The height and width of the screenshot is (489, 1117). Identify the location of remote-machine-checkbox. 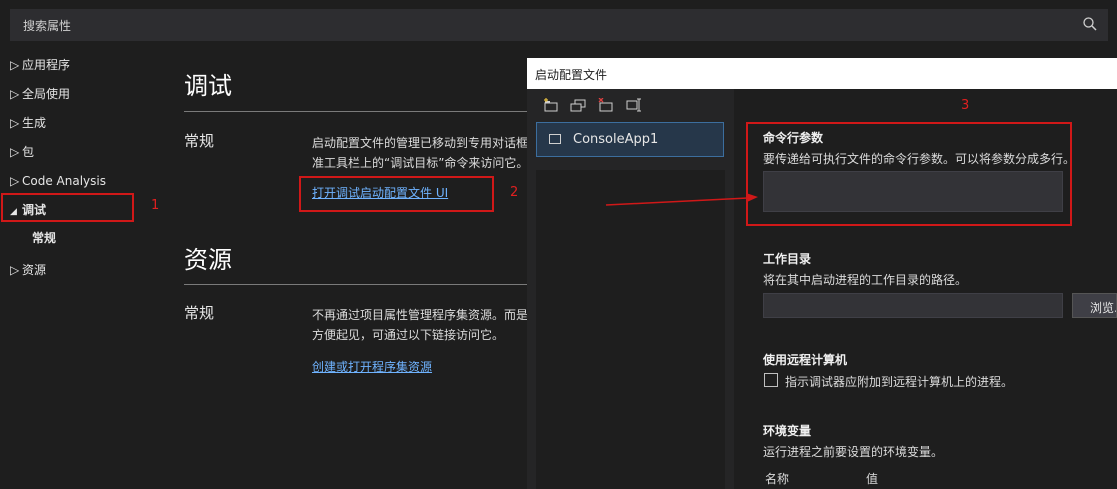
(771, 380).